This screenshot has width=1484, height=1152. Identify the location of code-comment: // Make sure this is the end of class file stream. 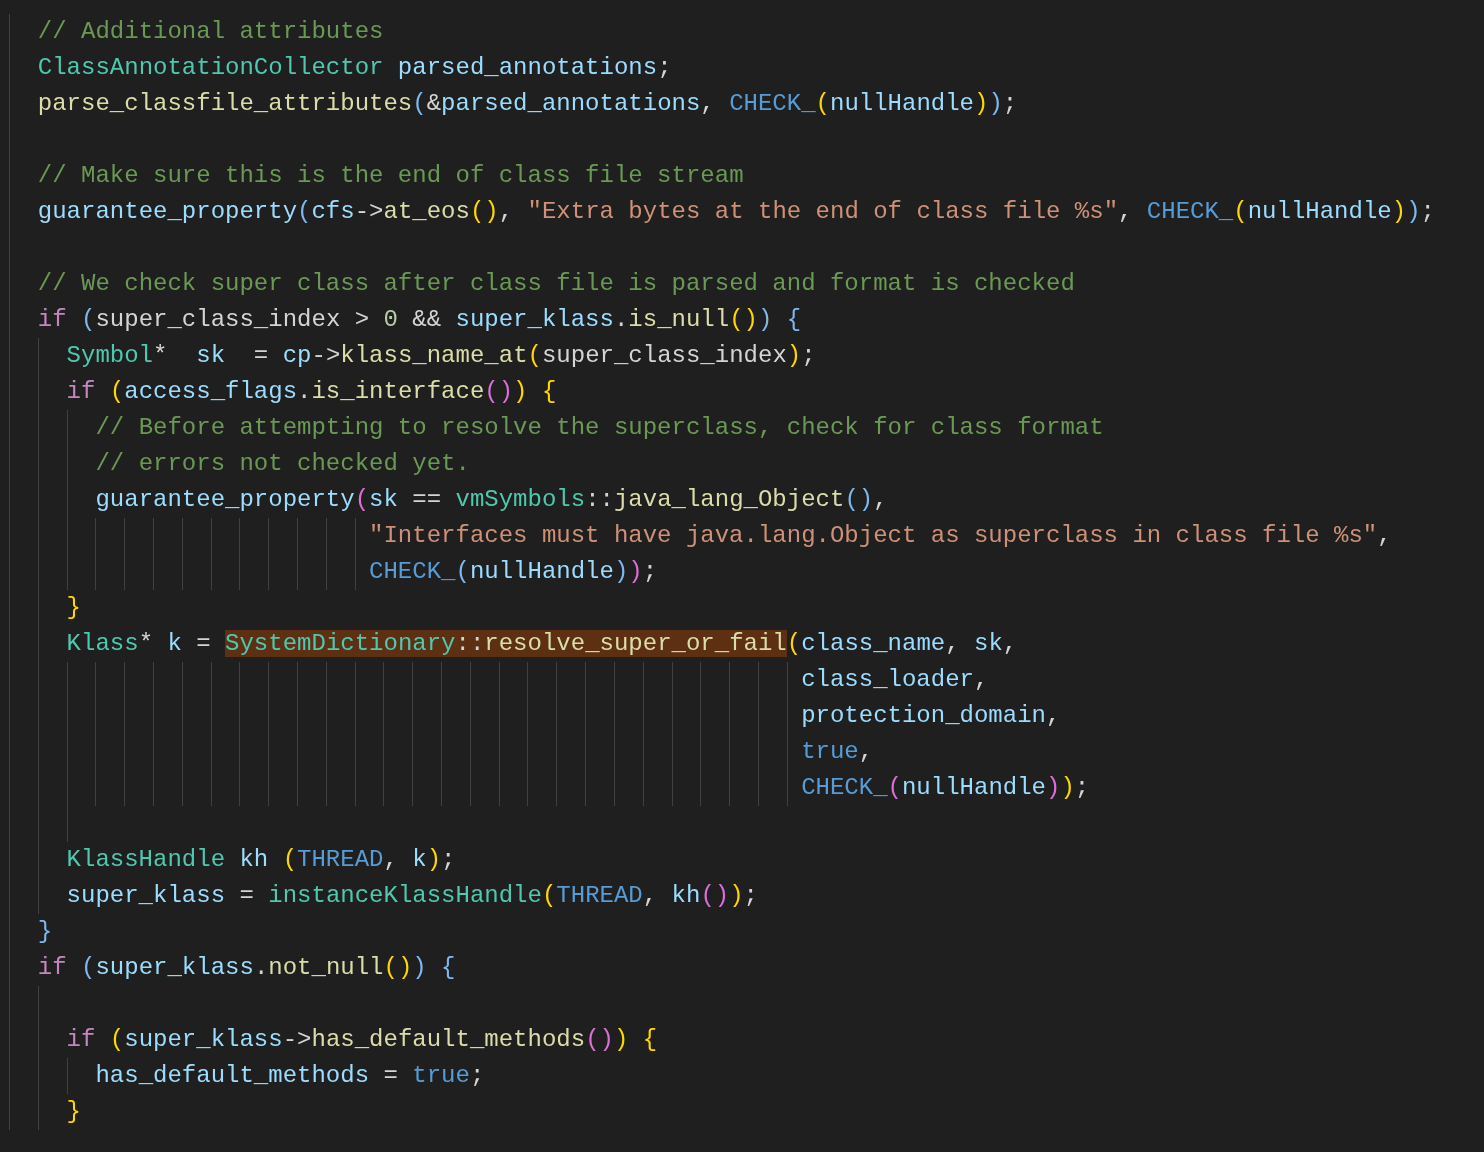
(390, 175).